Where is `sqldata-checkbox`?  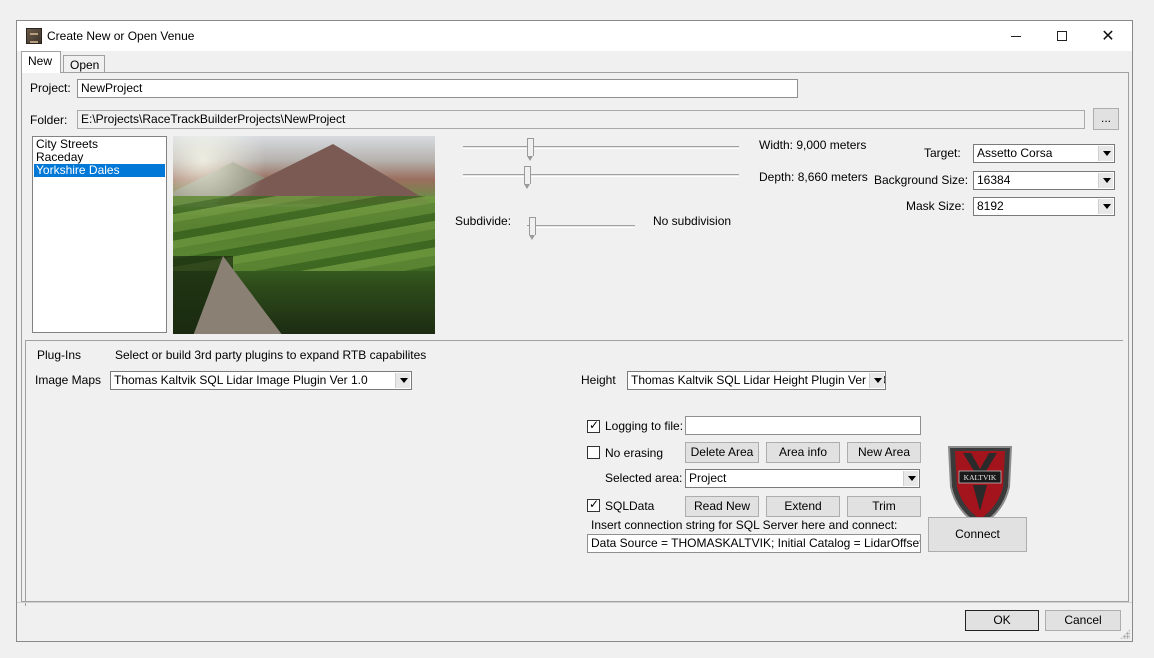 sqldata-checkbox is located at coordinates (593, 504).